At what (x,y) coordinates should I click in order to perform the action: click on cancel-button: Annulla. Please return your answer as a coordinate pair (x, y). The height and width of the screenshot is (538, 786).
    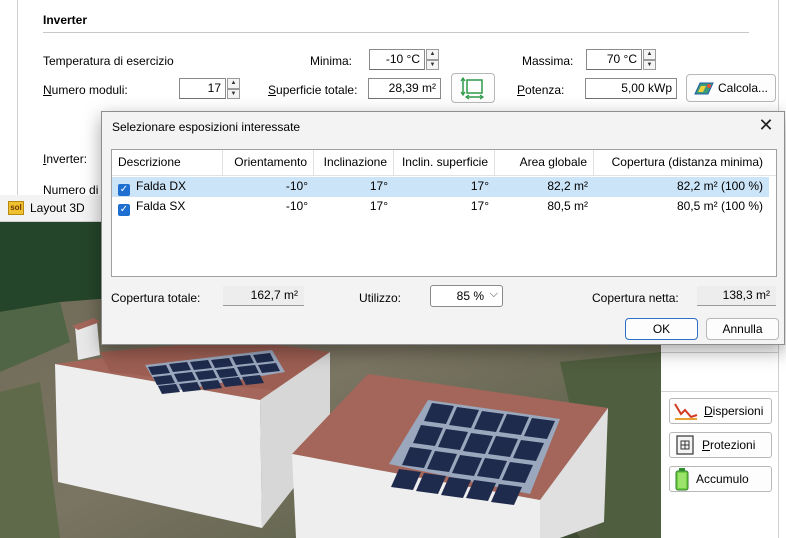
    Looking at the image, I should click on (742, 329).